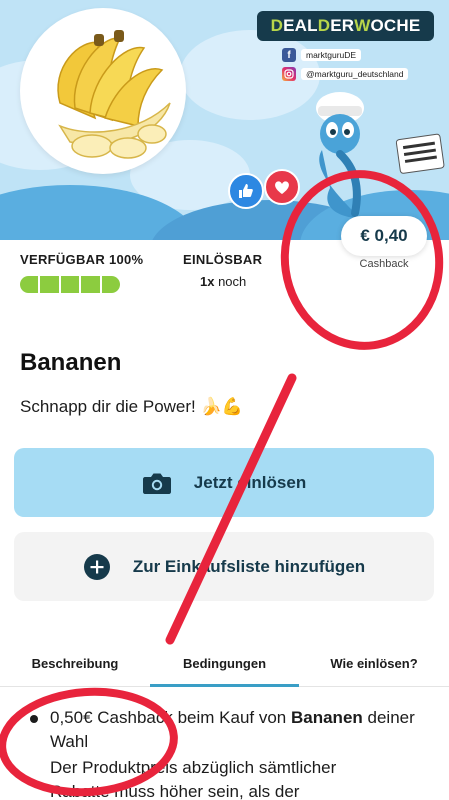 Image resolution: width=449 pixels, height=800 pixels. Describe the element at coordinates (223, 259) in the screenshot. I see `redeemable-label: EINLÖSBAR` at that location.